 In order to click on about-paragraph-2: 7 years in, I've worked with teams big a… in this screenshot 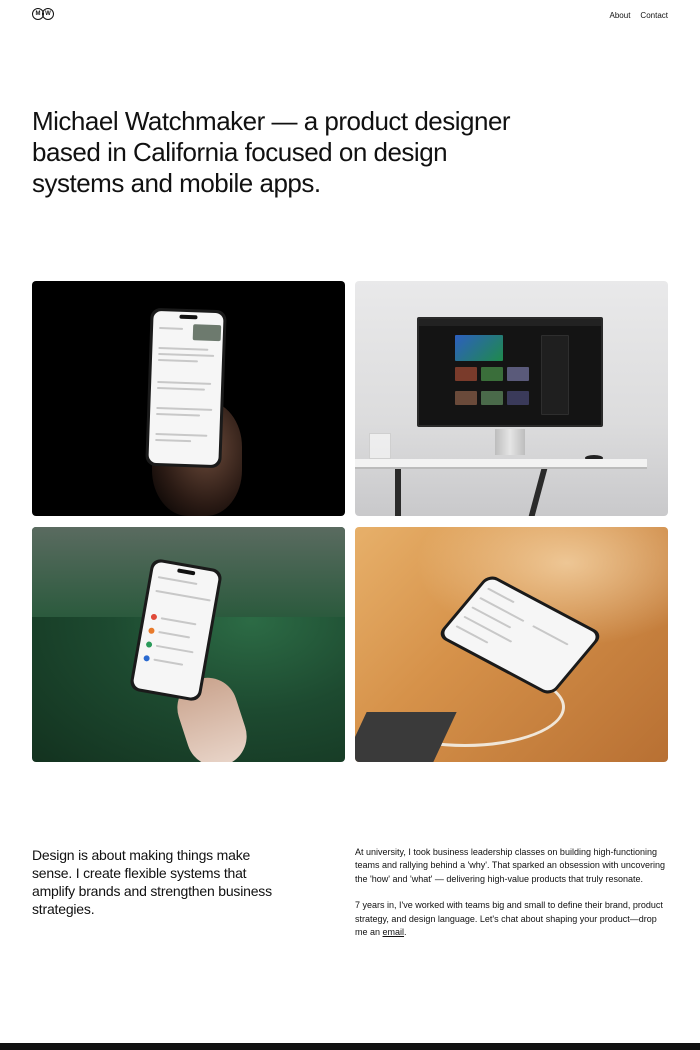, I will do `click(512, 919)`.